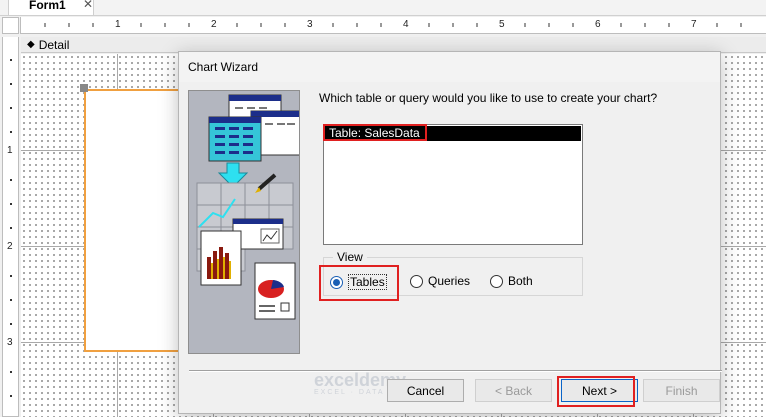 This screenshot has height=417, width=766. I want to click on divider, so click(455, 371).